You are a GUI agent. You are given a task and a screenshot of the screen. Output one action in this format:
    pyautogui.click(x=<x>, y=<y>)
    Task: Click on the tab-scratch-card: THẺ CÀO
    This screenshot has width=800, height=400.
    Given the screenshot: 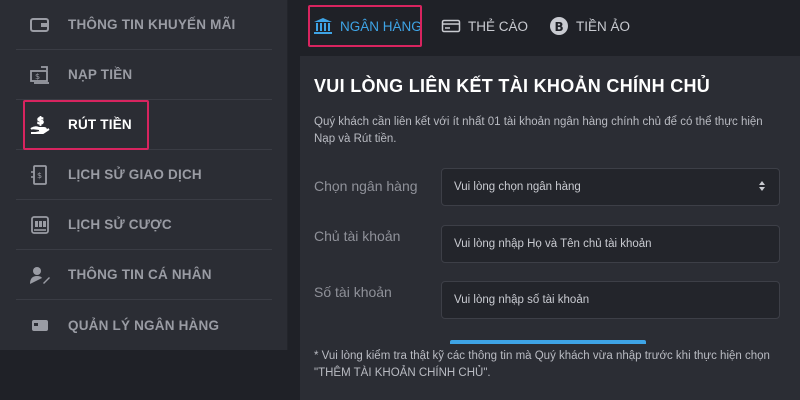 What is the action you would take?
    pyautogui.click(x=484, y=26)
    